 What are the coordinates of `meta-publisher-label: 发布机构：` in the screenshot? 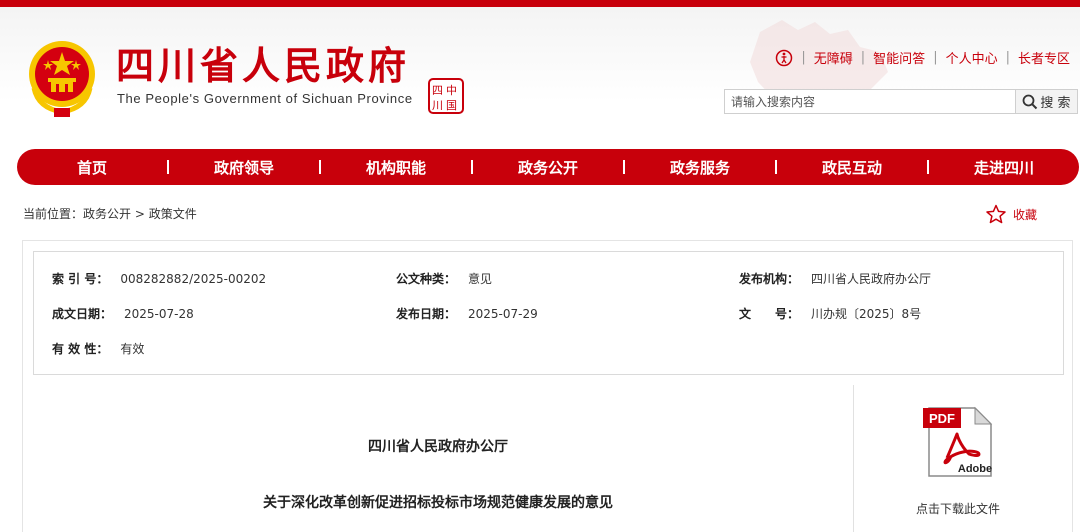 It's located at (769, 279).